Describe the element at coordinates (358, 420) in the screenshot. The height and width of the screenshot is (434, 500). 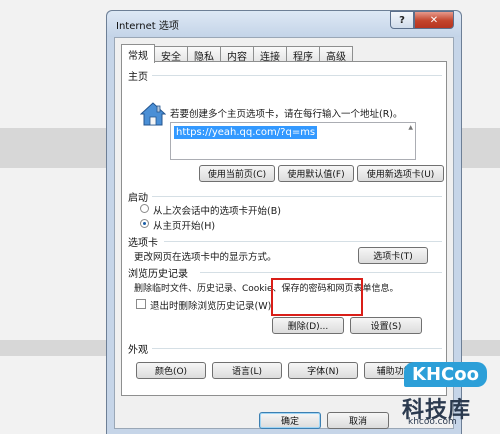
I see `cancel-button: 取消` at that location.